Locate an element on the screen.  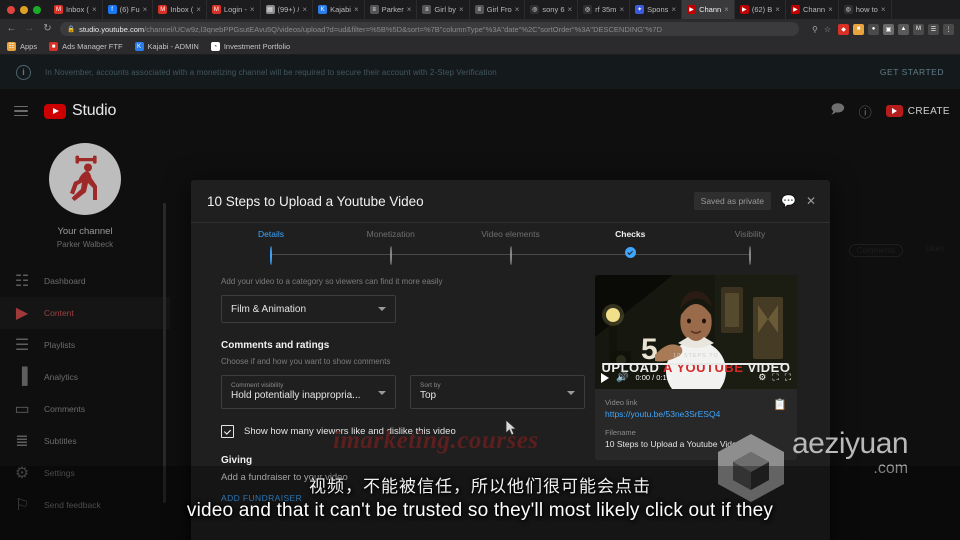
create-button: CREATE is located at coordinates (917, 111).